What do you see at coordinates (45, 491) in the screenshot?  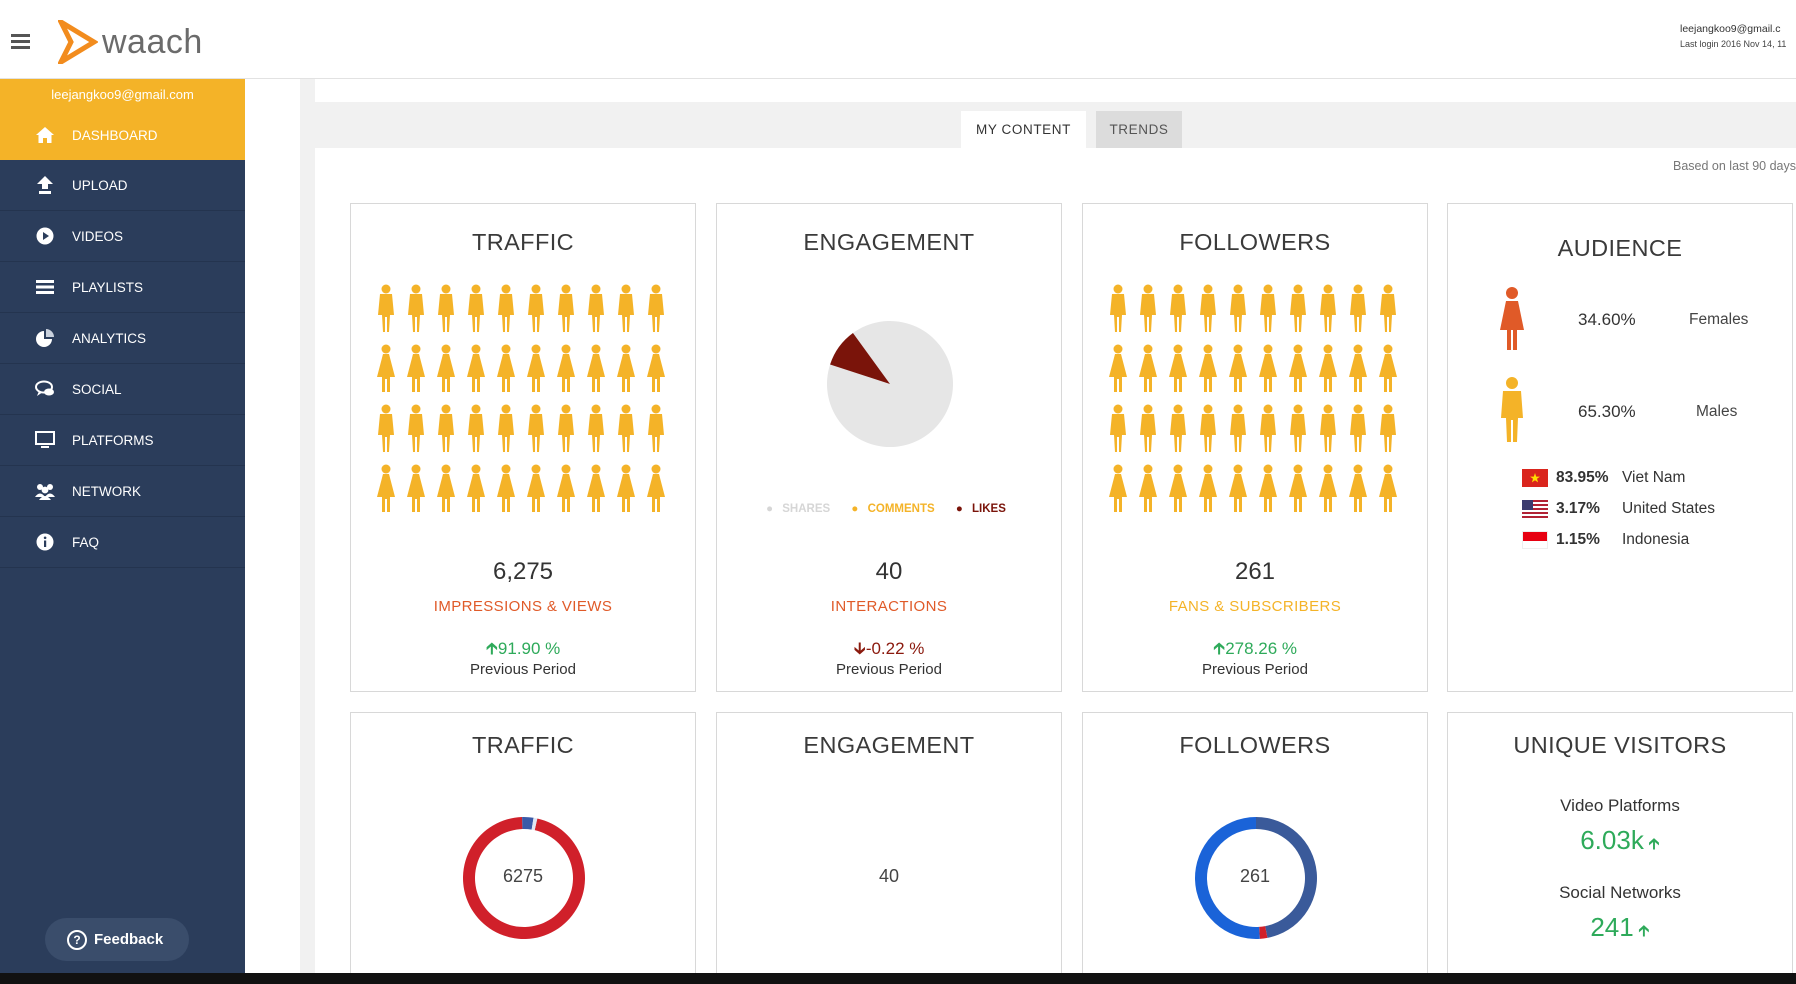 I see `users-icon` at bounding box center [45, 491].